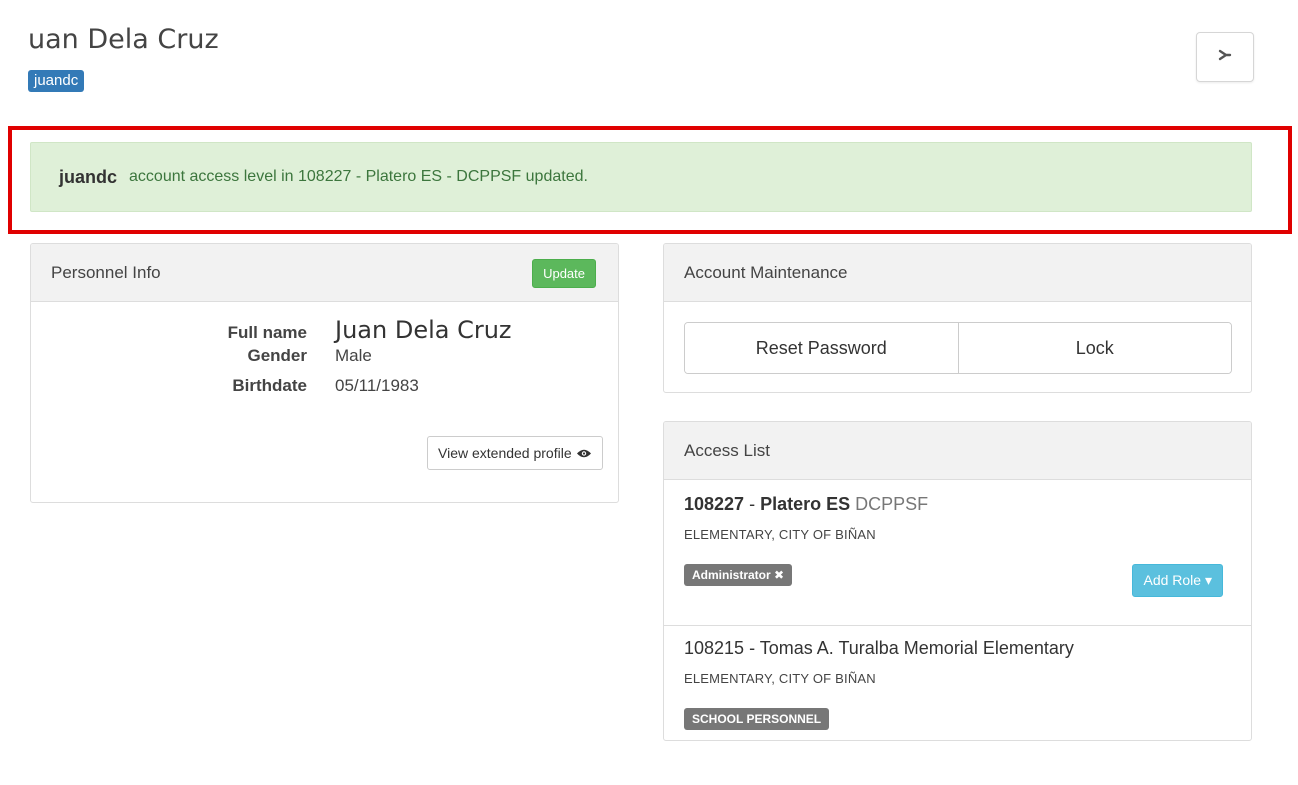 This screenshot has width=1298, height=785. Describe the element at coordinates (957, 451) in the screenshot. I see `access-list-header: Access List` at that location.